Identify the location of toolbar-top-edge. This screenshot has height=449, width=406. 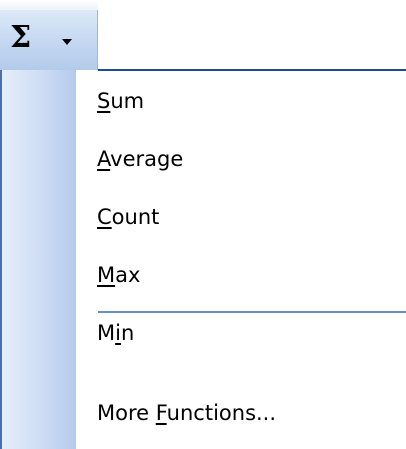
(49, 5).